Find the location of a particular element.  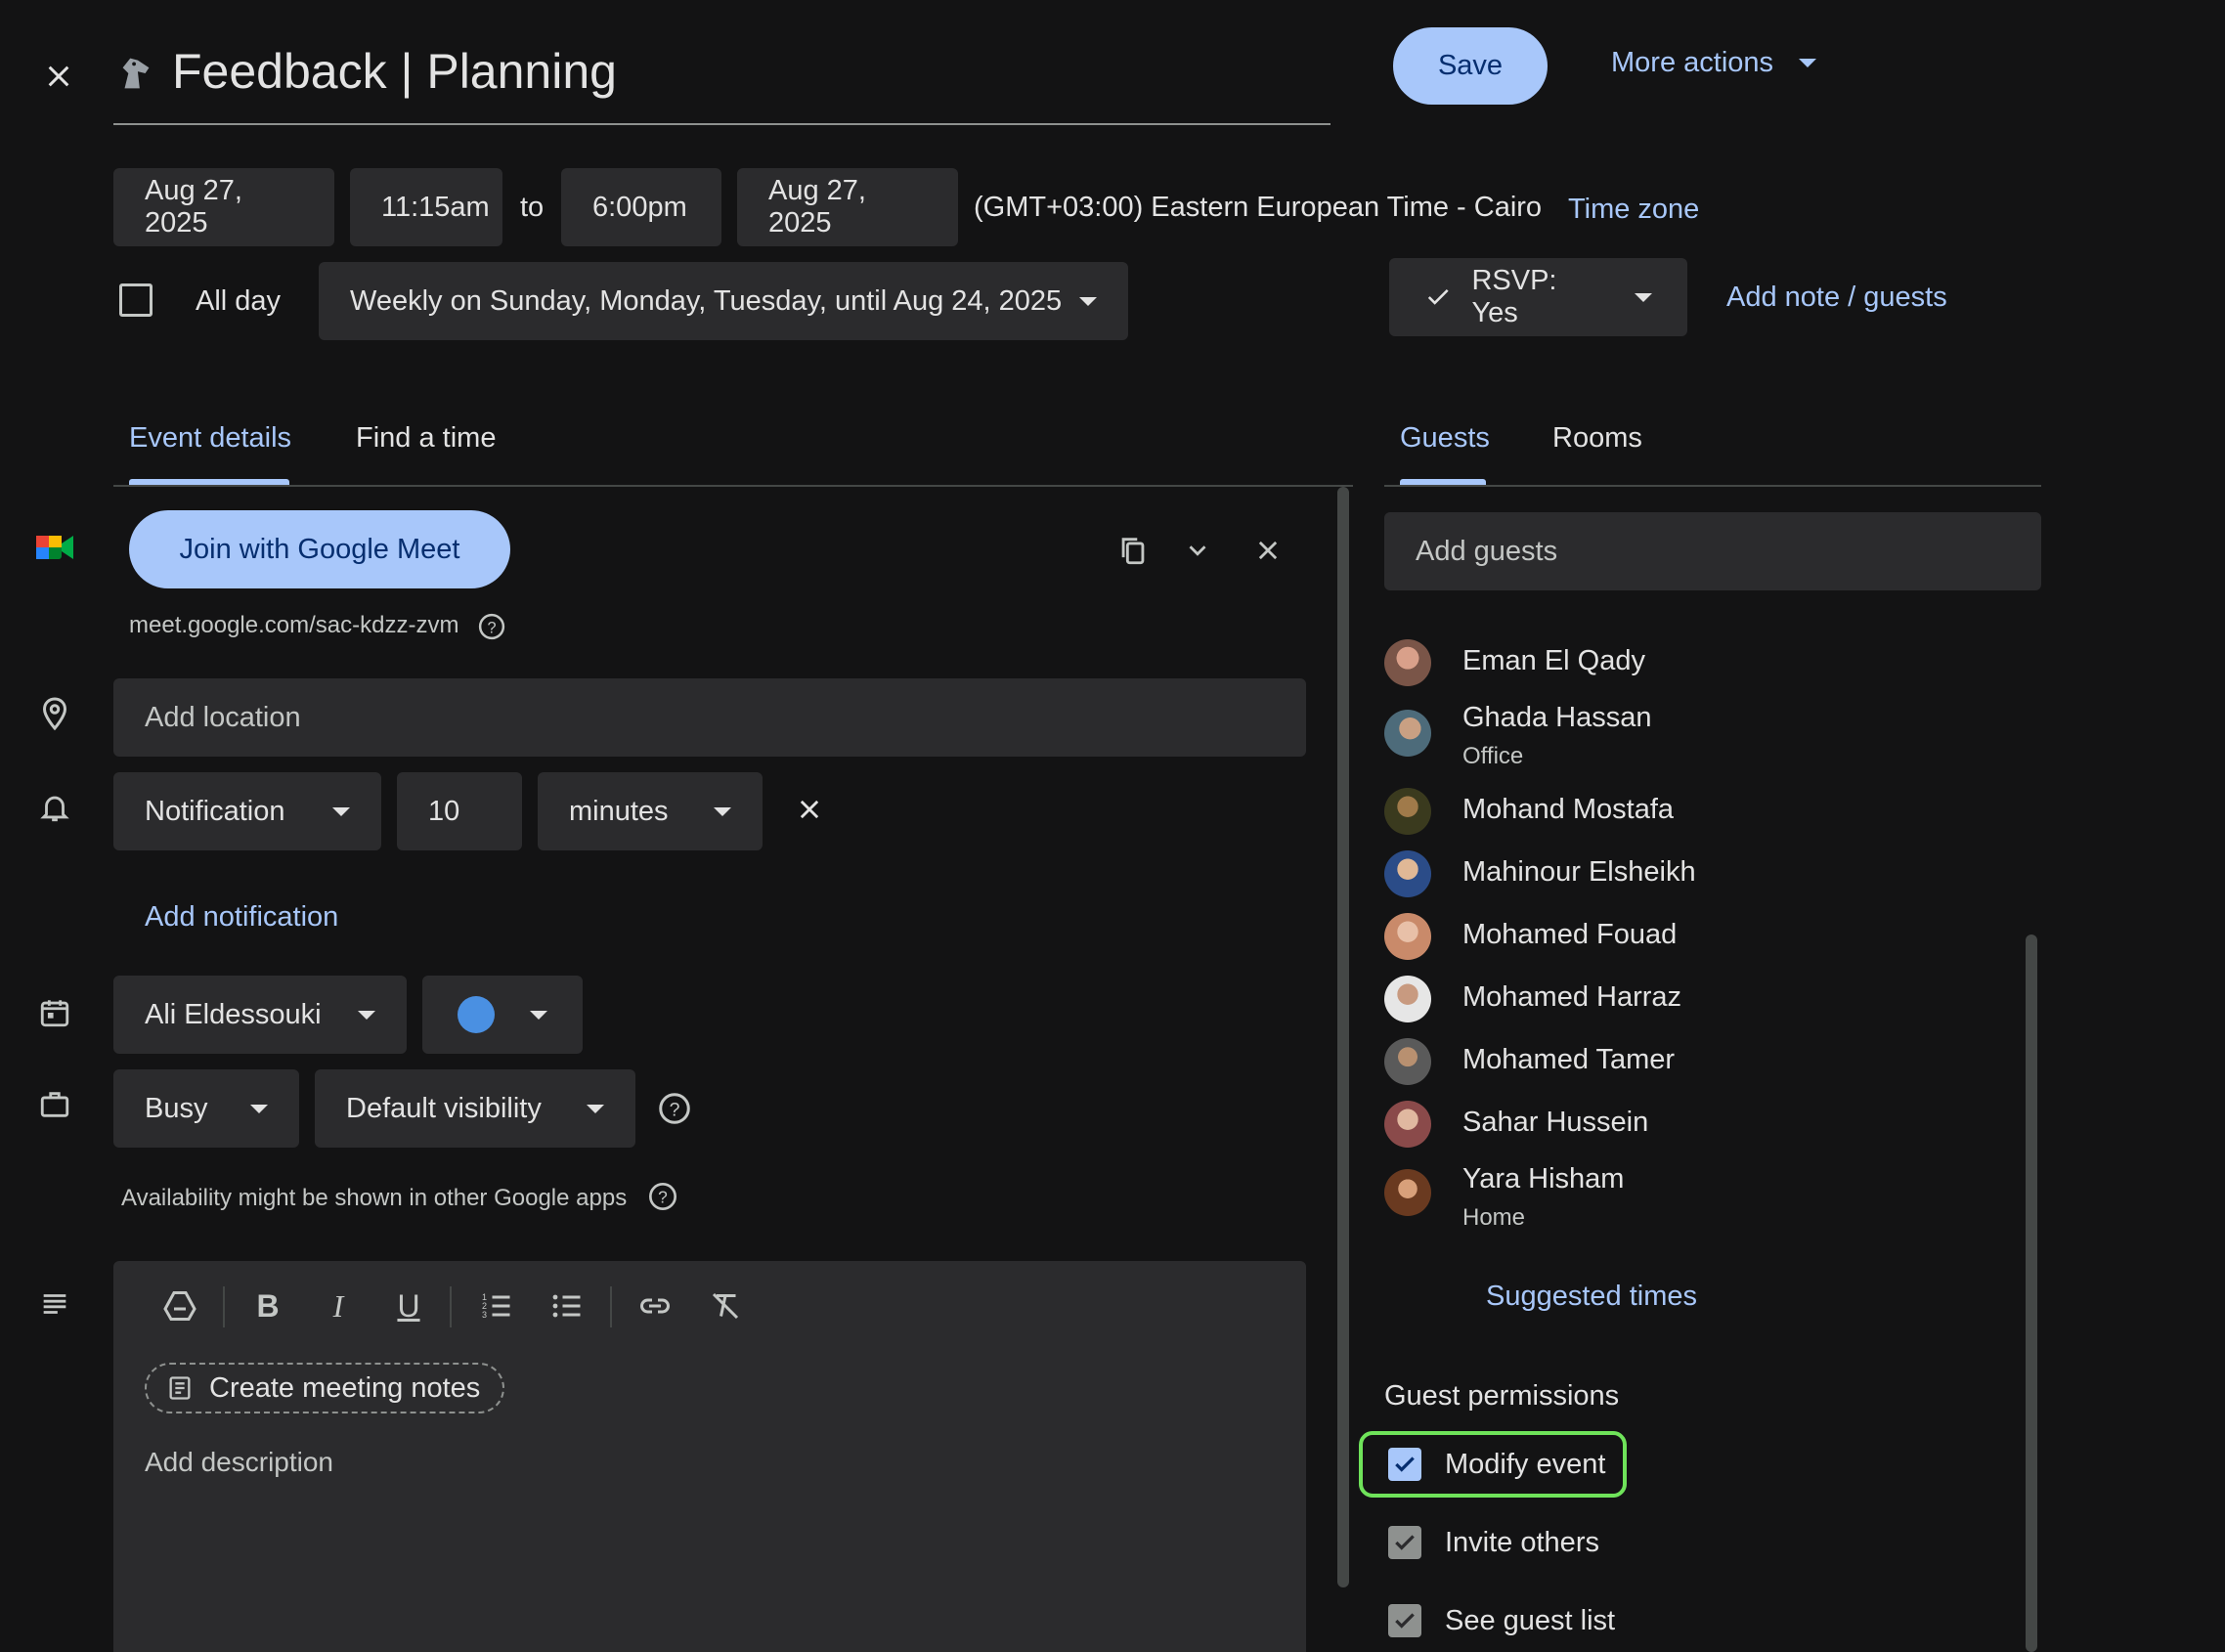

rsvp-value: RSVP: Yes is located at coordinates (1514, 296).